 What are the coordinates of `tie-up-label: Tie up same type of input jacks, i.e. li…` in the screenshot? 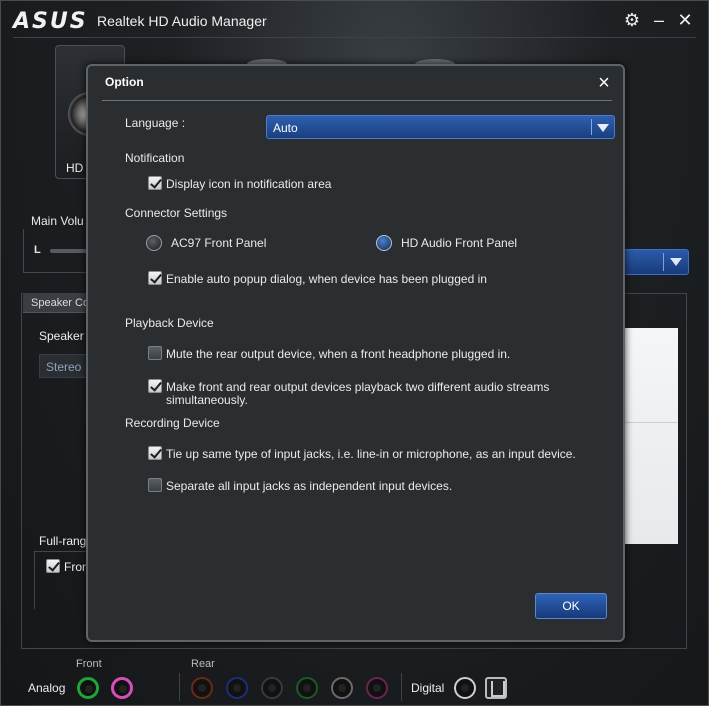 It's located at (371, 454).